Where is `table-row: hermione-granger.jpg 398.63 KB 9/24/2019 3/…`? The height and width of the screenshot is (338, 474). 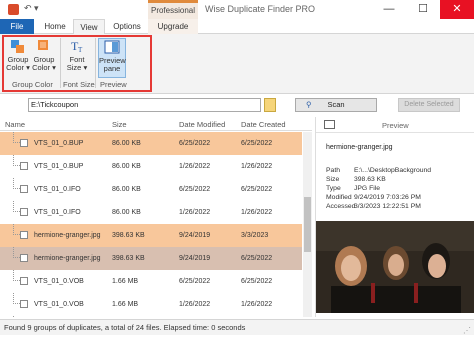 table-row: hermione-granger.jpg 398.63 KB 9/24/2019 3/… is located at coordinates (151, 235).